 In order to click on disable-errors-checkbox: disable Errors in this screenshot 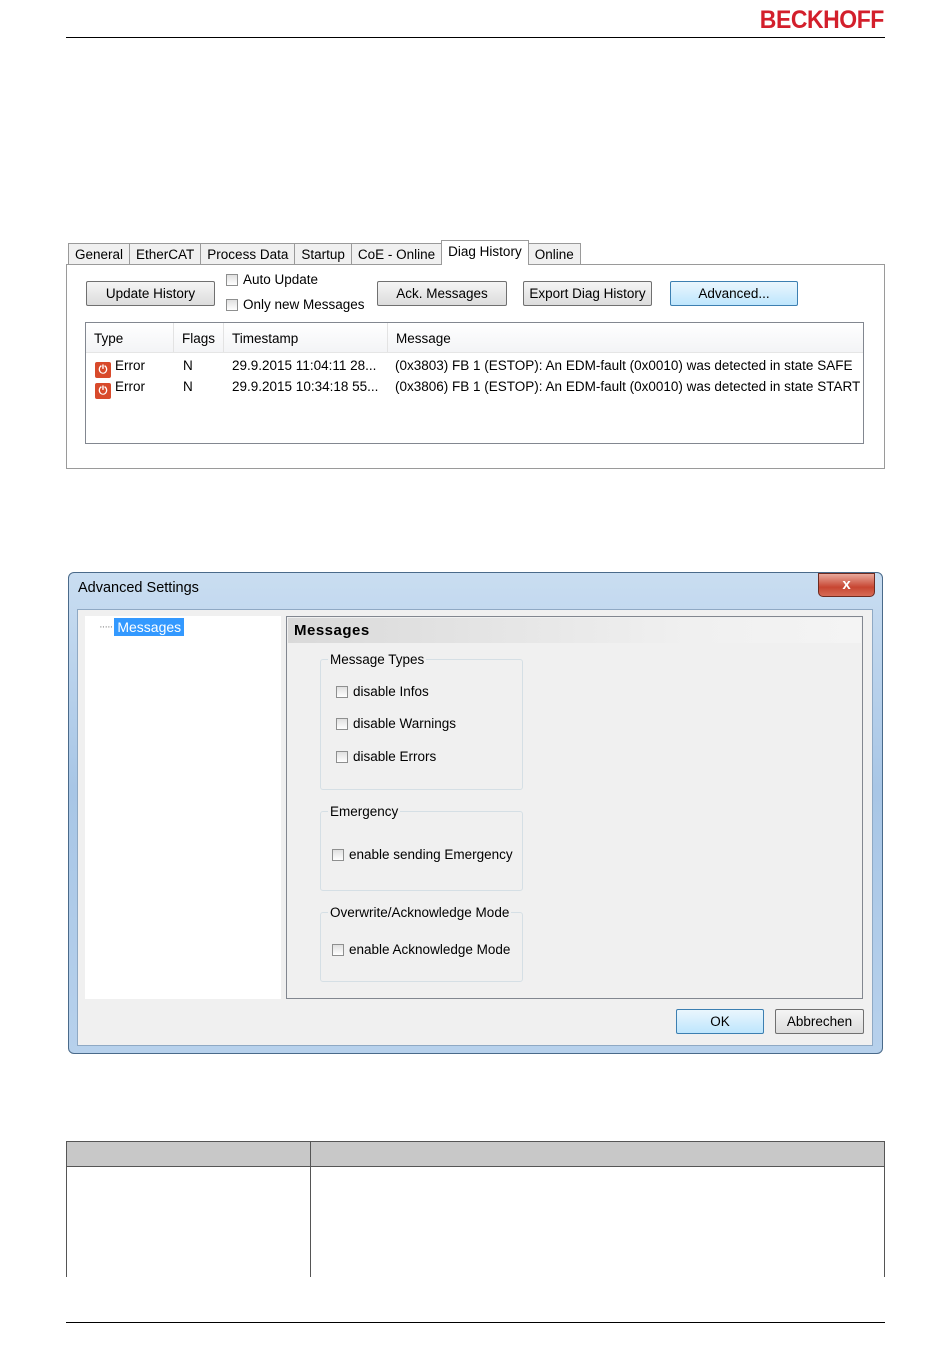, I will do `click(386, 756)`.